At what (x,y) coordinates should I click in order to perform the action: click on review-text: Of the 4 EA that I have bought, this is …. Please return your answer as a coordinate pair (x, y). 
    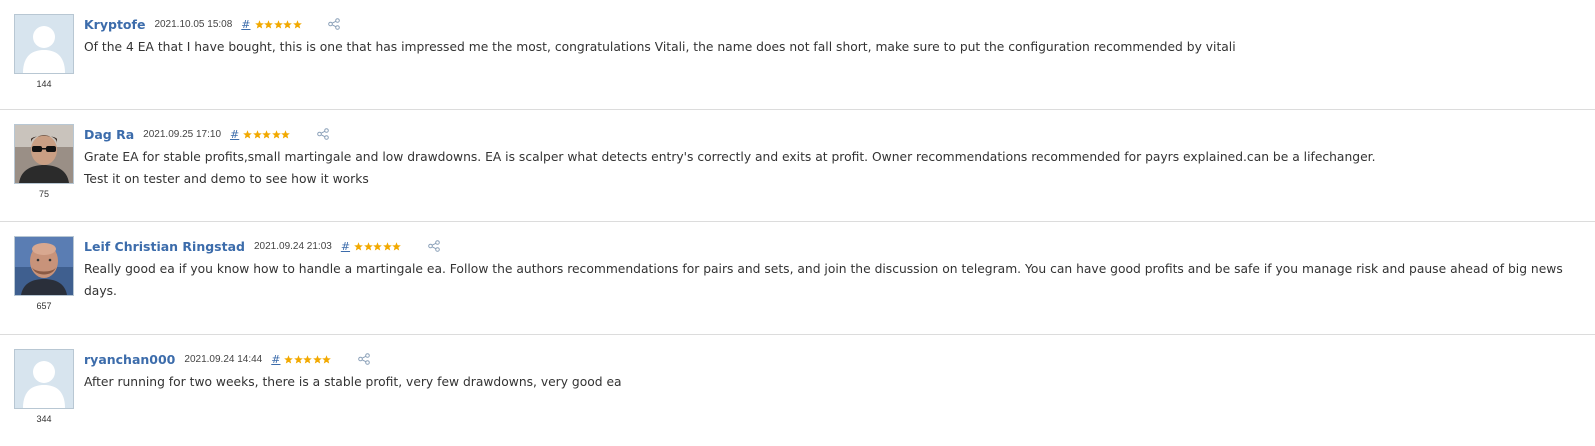
    Looking at the image, I should click on (829, 47).